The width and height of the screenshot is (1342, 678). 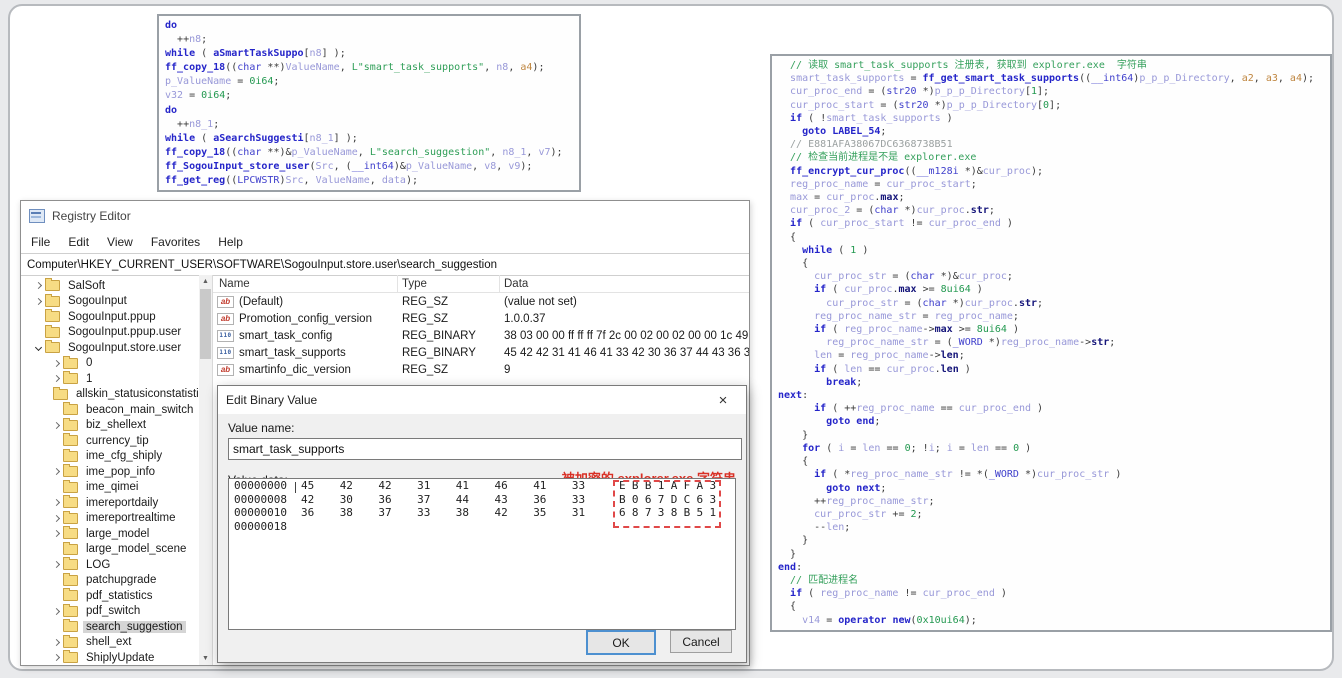 What do you see at coordinates (793, 396) in the screenshot?
I see `code-line: next:` at bounding box center [793, 396].